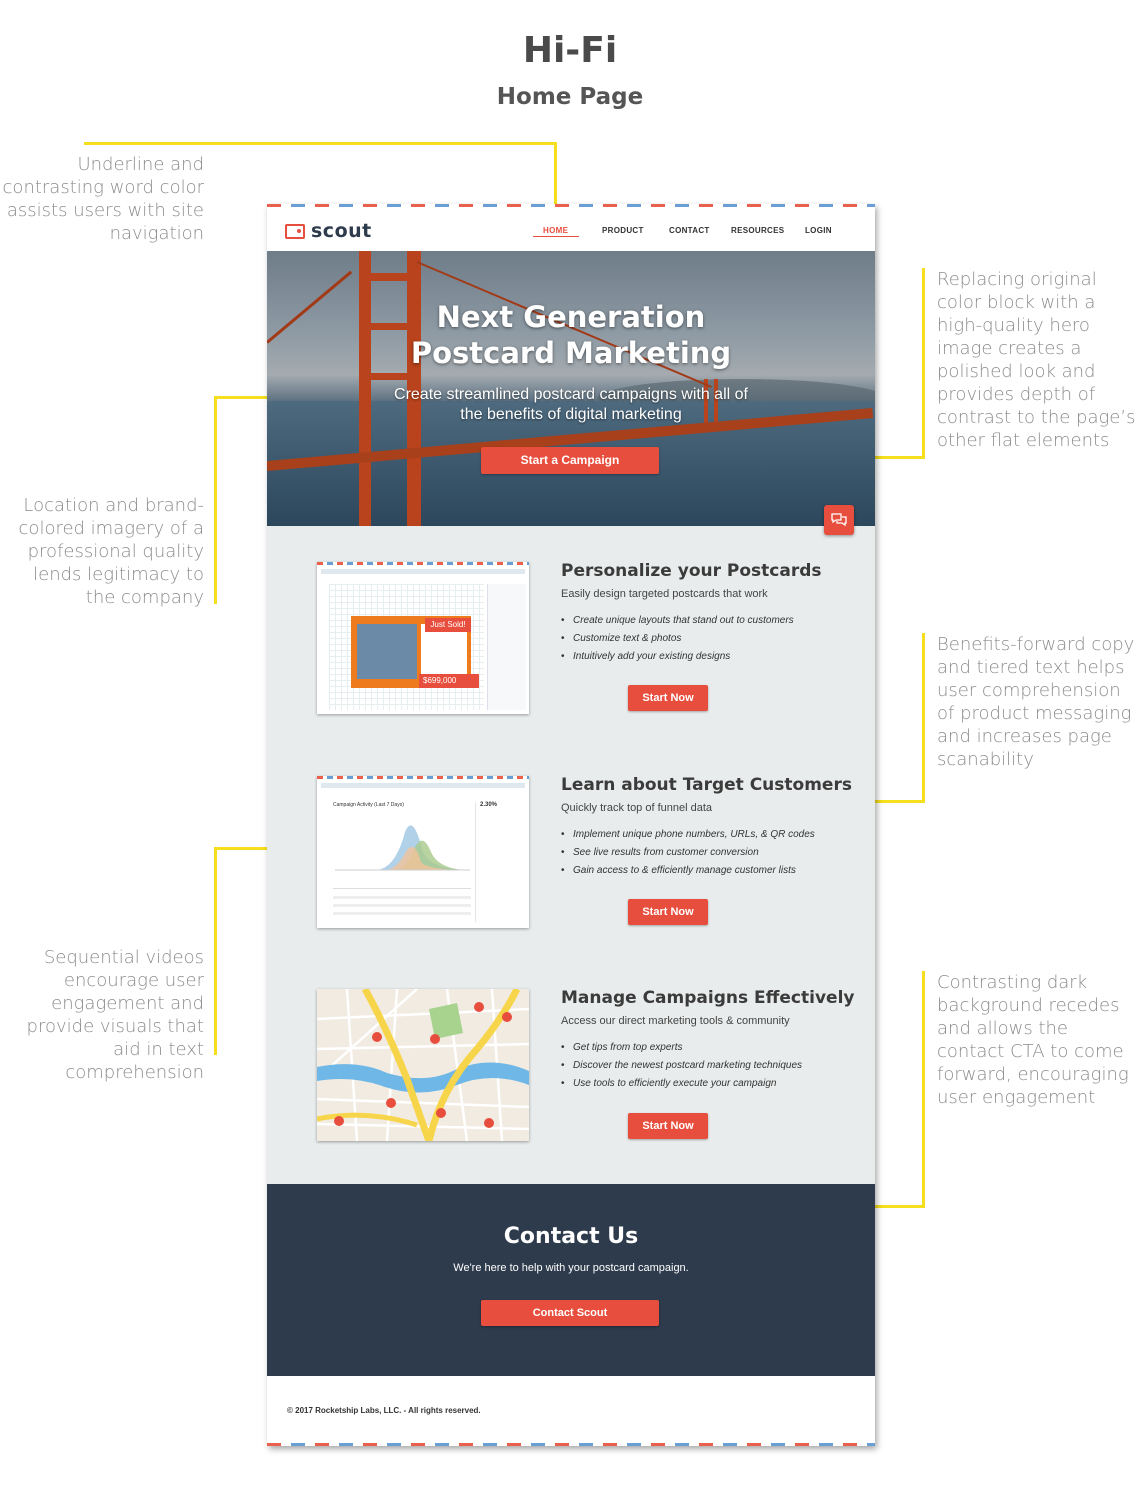 The image size is (1140, 1508). Describe the element at coordinates (623, 230) in the screenshot. I see `nav-product: PRODUCT` at that location.